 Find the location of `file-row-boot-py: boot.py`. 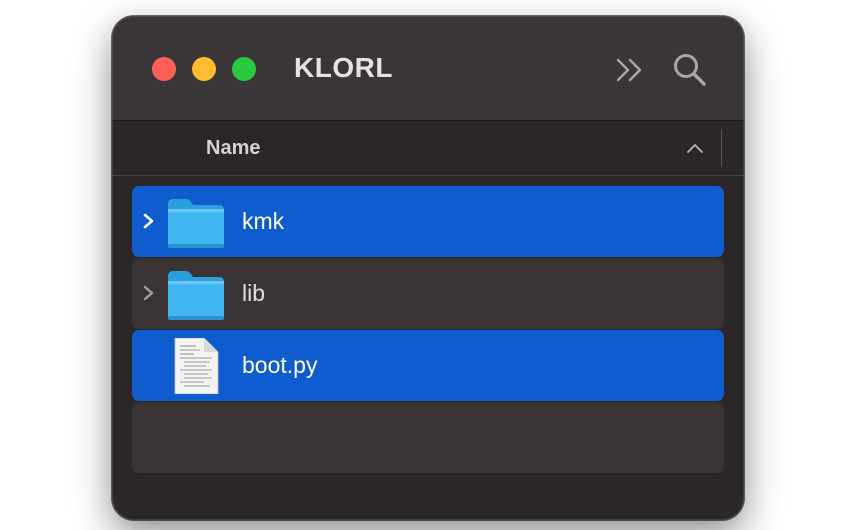

file-row-boot-py: boot.py is located at coordinates (428, 365).